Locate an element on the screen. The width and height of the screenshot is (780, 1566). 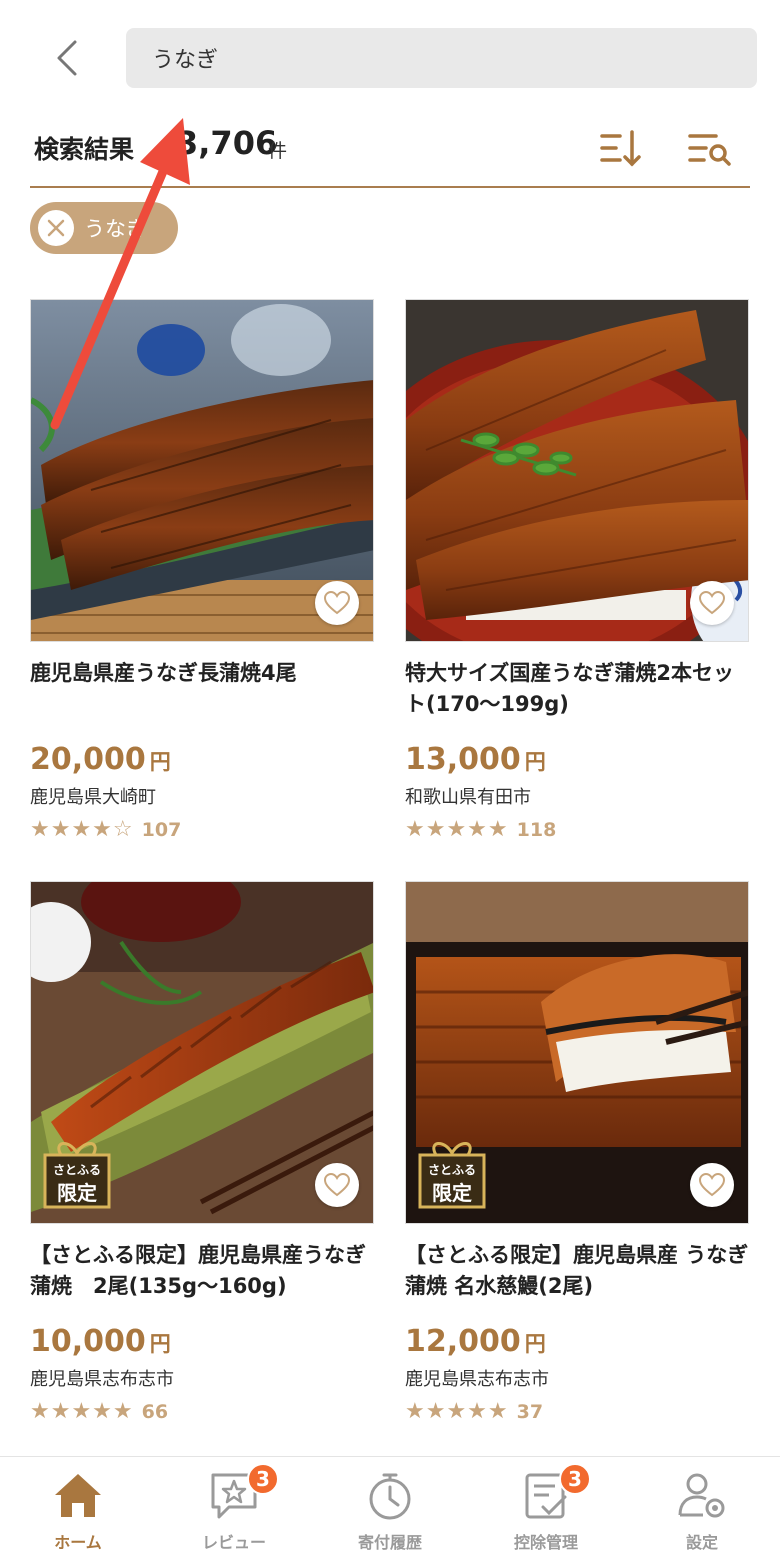
top-bar is located at coordinates (390, 55).